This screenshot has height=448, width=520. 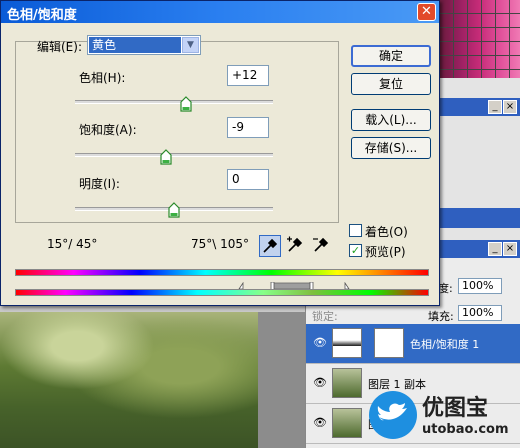 What do you see at coordinates (222, 272) in the screenshot?
I see `input-spectrum-bar` at bounding box center [222, 272].